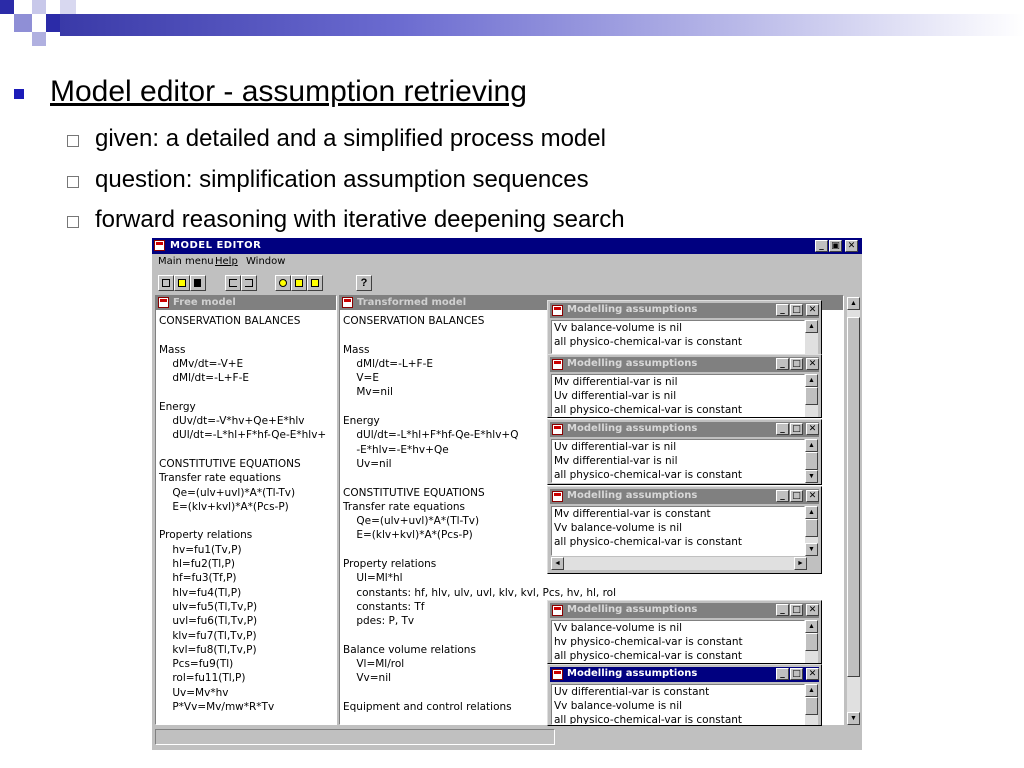 The height and width of the screenshot is (768, 1024). What do you see at coordinates (242, 407) in the screenshot?
I see `model-line: Energy` at bounding box center [242, 407].